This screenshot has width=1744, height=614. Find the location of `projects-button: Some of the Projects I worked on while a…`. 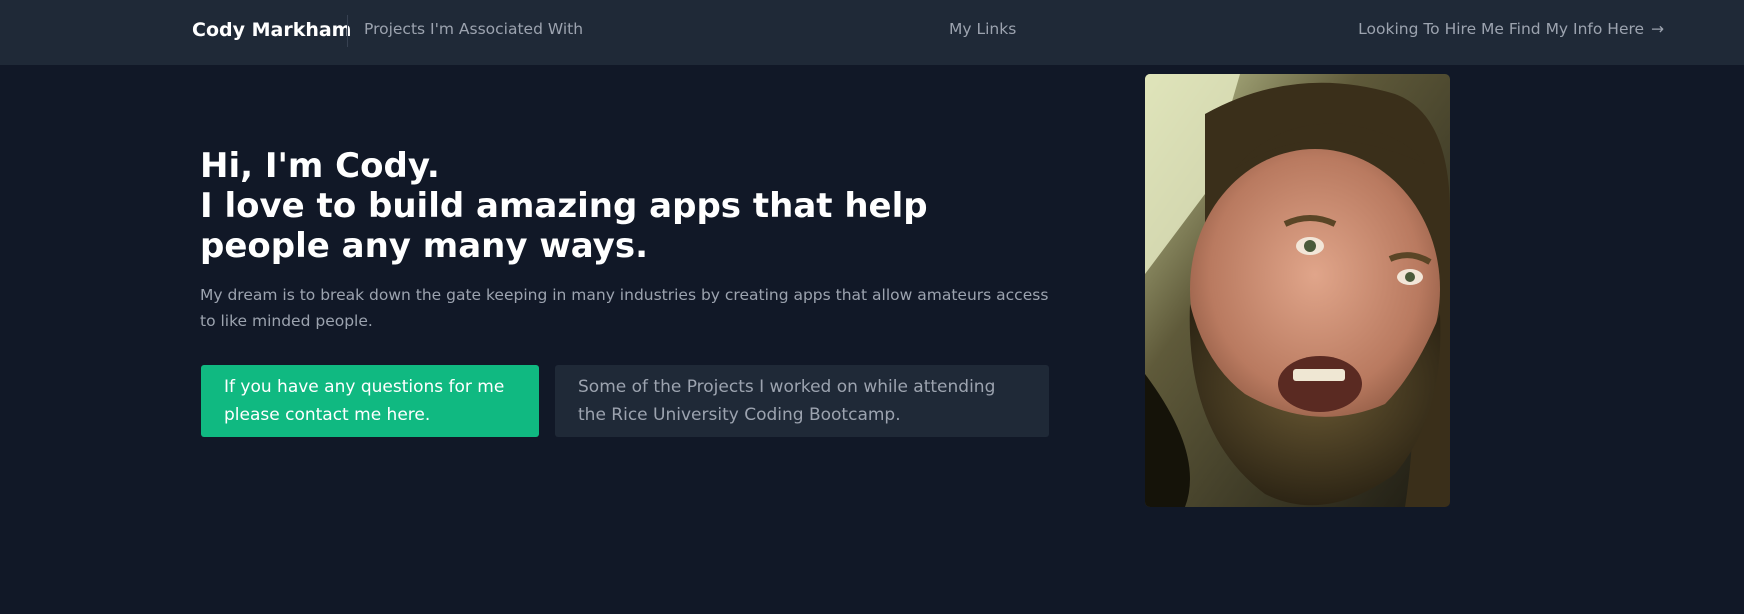

projects-button: Some of the Projects I worked on while a… is located at coordinates (802, 401).